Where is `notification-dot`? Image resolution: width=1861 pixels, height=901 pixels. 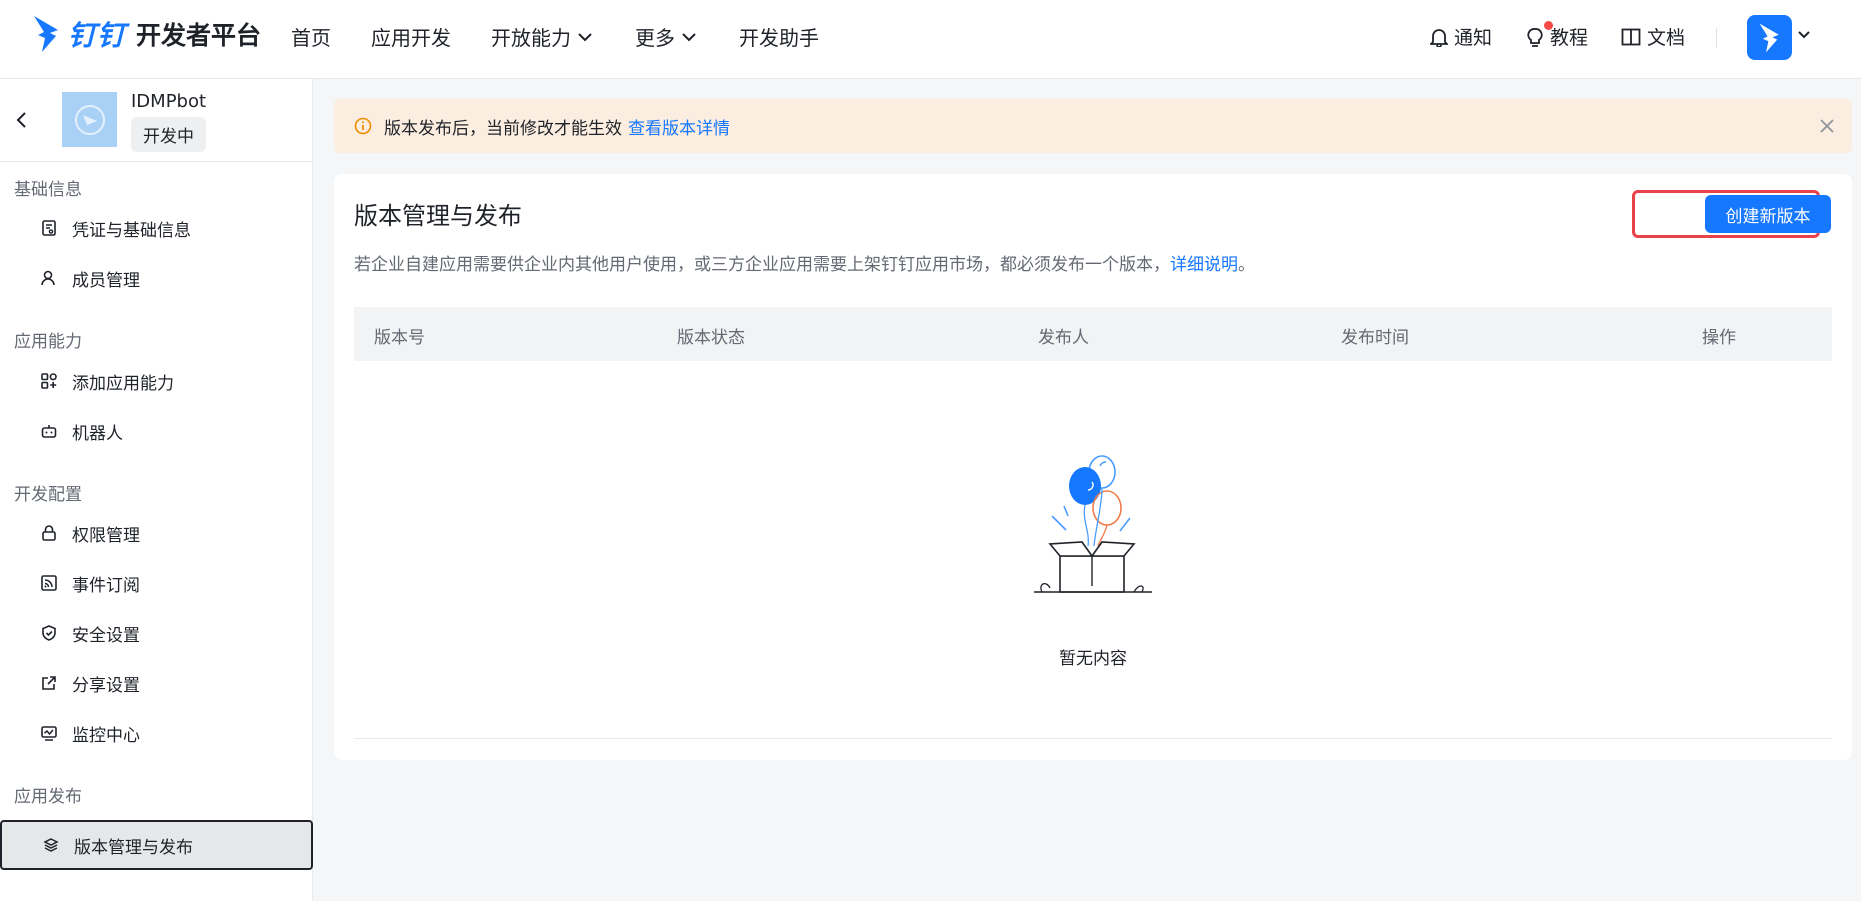
notification-dot is located at coordinates (1548, 25).